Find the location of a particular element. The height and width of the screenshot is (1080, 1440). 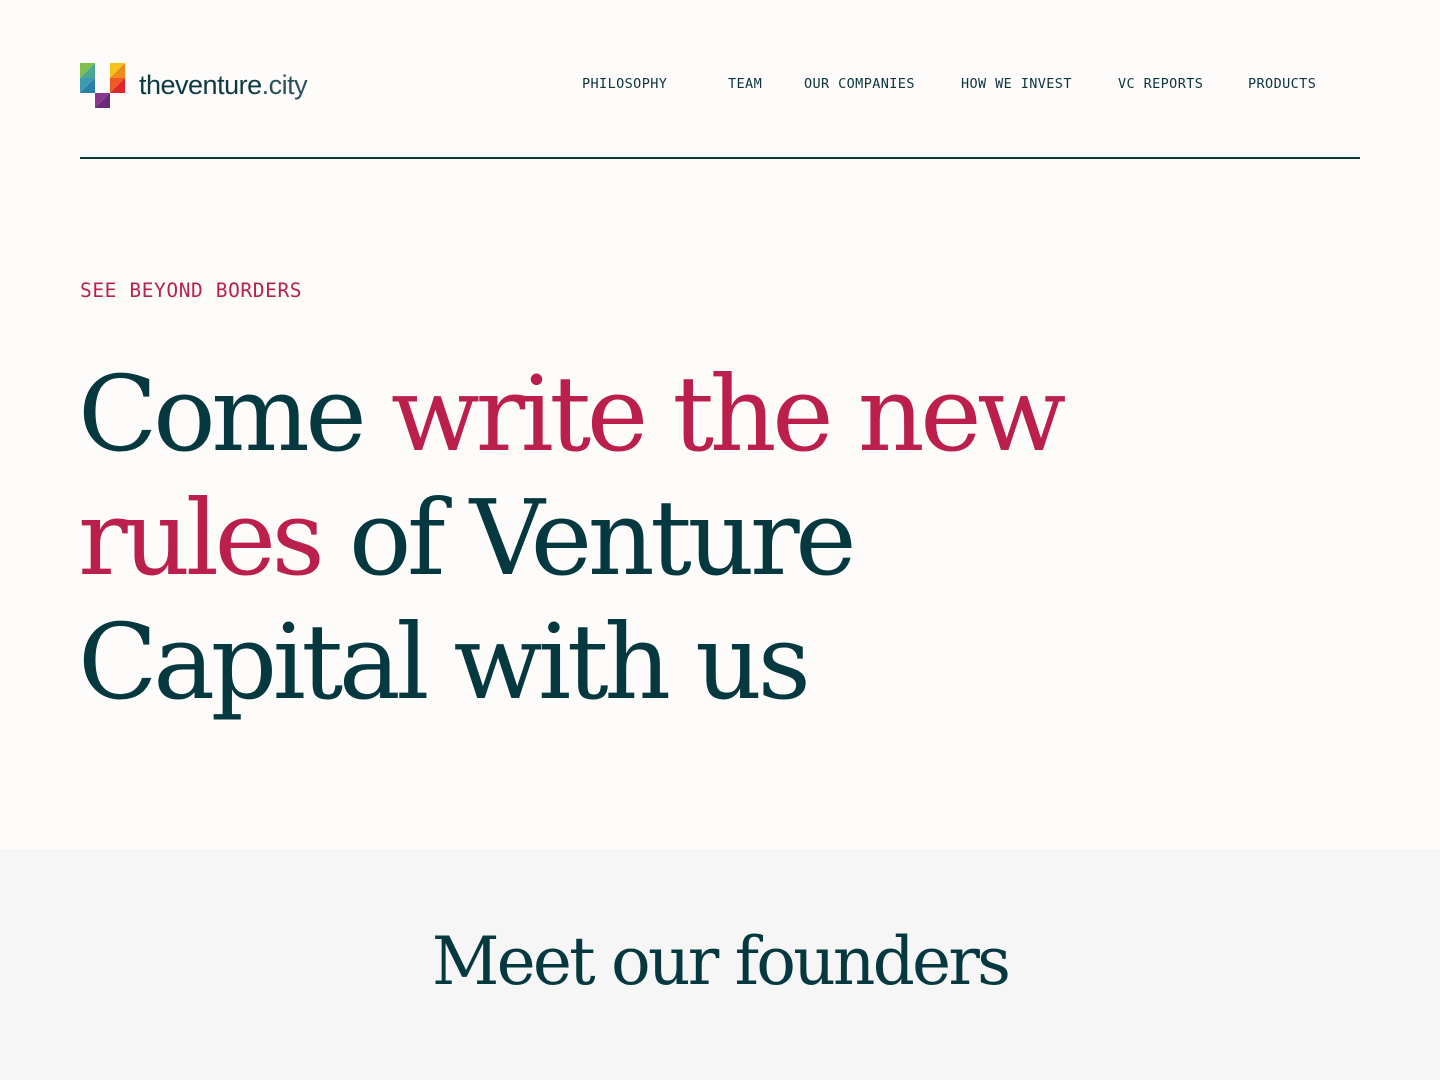

nav-products: PRODUCTS is located at coordinates (1282, 84).